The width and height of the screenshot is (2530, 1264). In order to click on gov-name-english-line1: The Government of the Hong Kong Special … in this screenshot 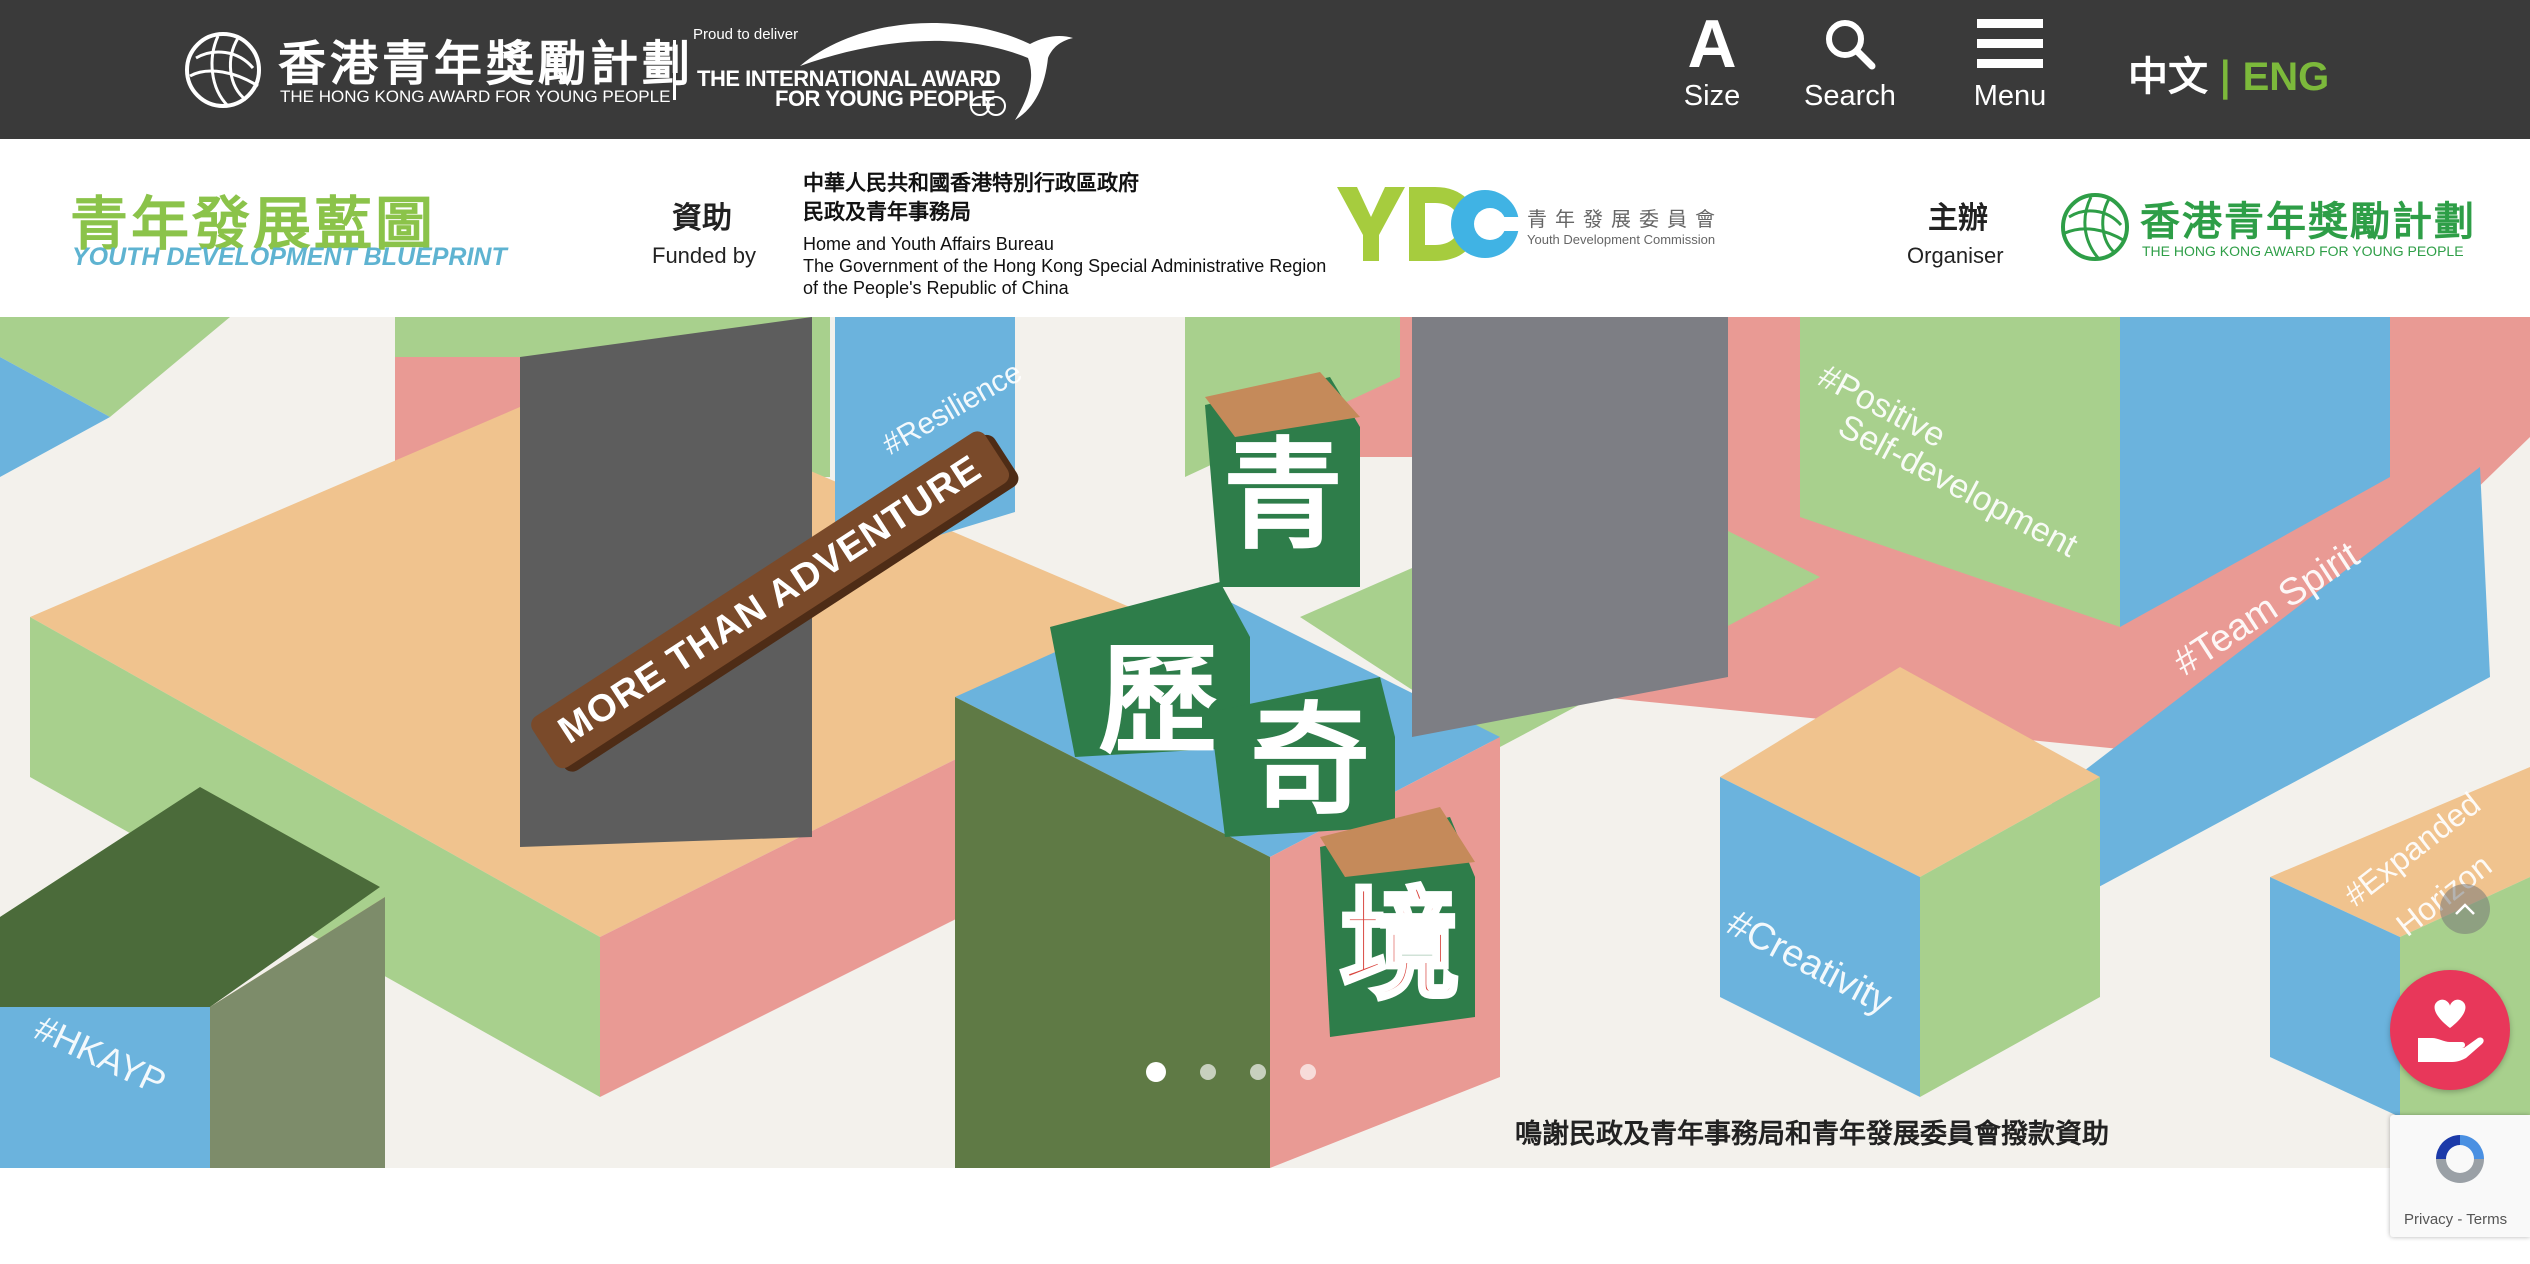, I will do `click(1065, 266)`.